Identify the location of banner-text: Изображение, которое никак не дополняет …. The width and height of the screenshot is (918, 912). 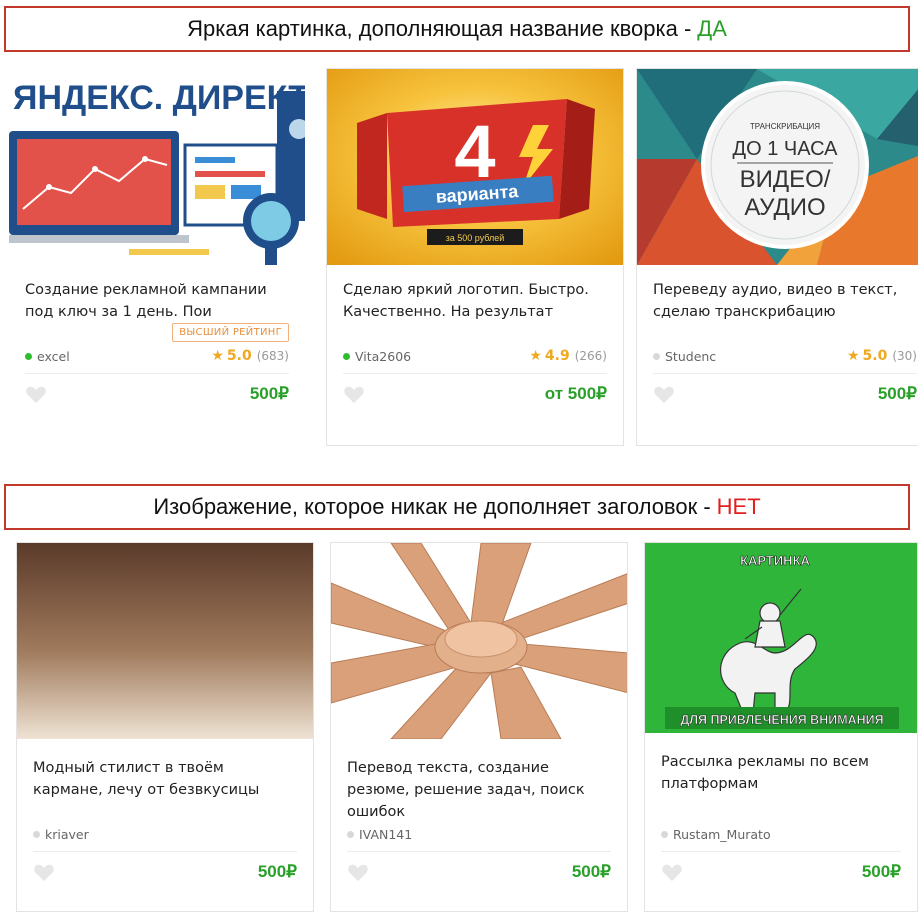
(432, 506).